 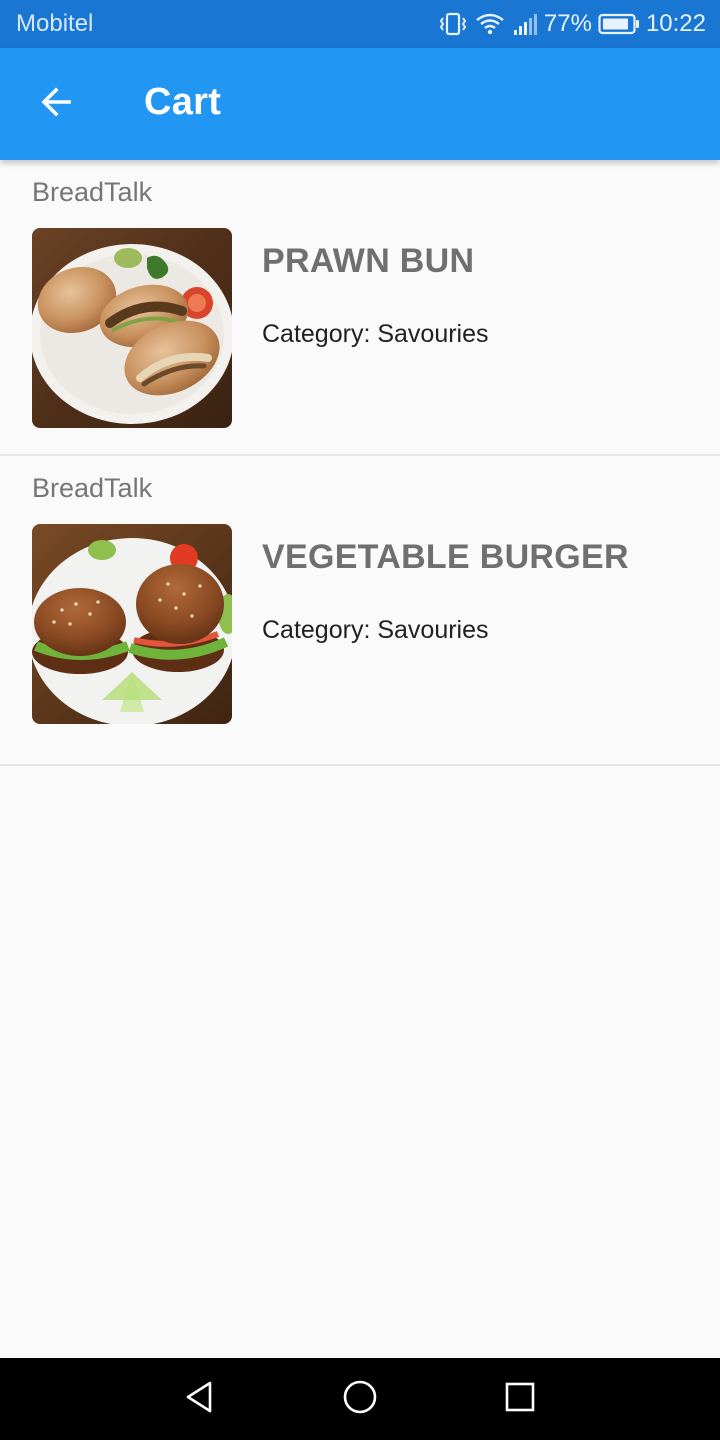 What do you see at coordinates (567, 23) in the screenshot?
I see `battery-percent: 77%` at bounding box center [567, 23].